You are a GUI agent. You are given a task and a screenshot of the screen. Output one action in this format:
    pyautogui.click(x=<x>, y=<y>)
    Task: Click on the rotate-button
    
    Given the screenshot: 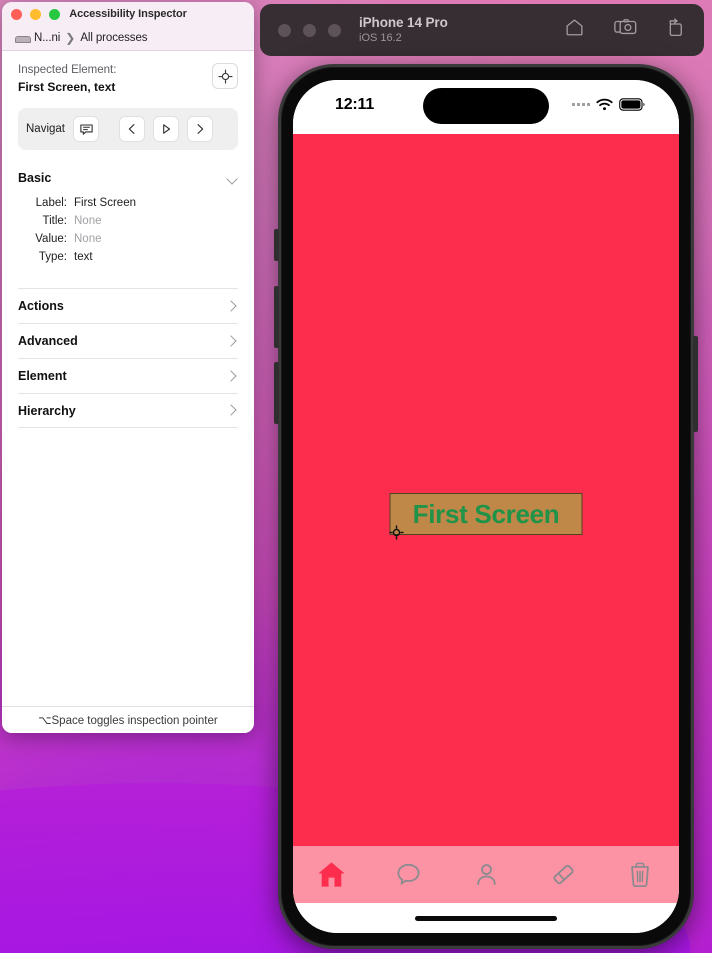 What is the action you would take?
    pyautogui.click(x=676, y=30)
    